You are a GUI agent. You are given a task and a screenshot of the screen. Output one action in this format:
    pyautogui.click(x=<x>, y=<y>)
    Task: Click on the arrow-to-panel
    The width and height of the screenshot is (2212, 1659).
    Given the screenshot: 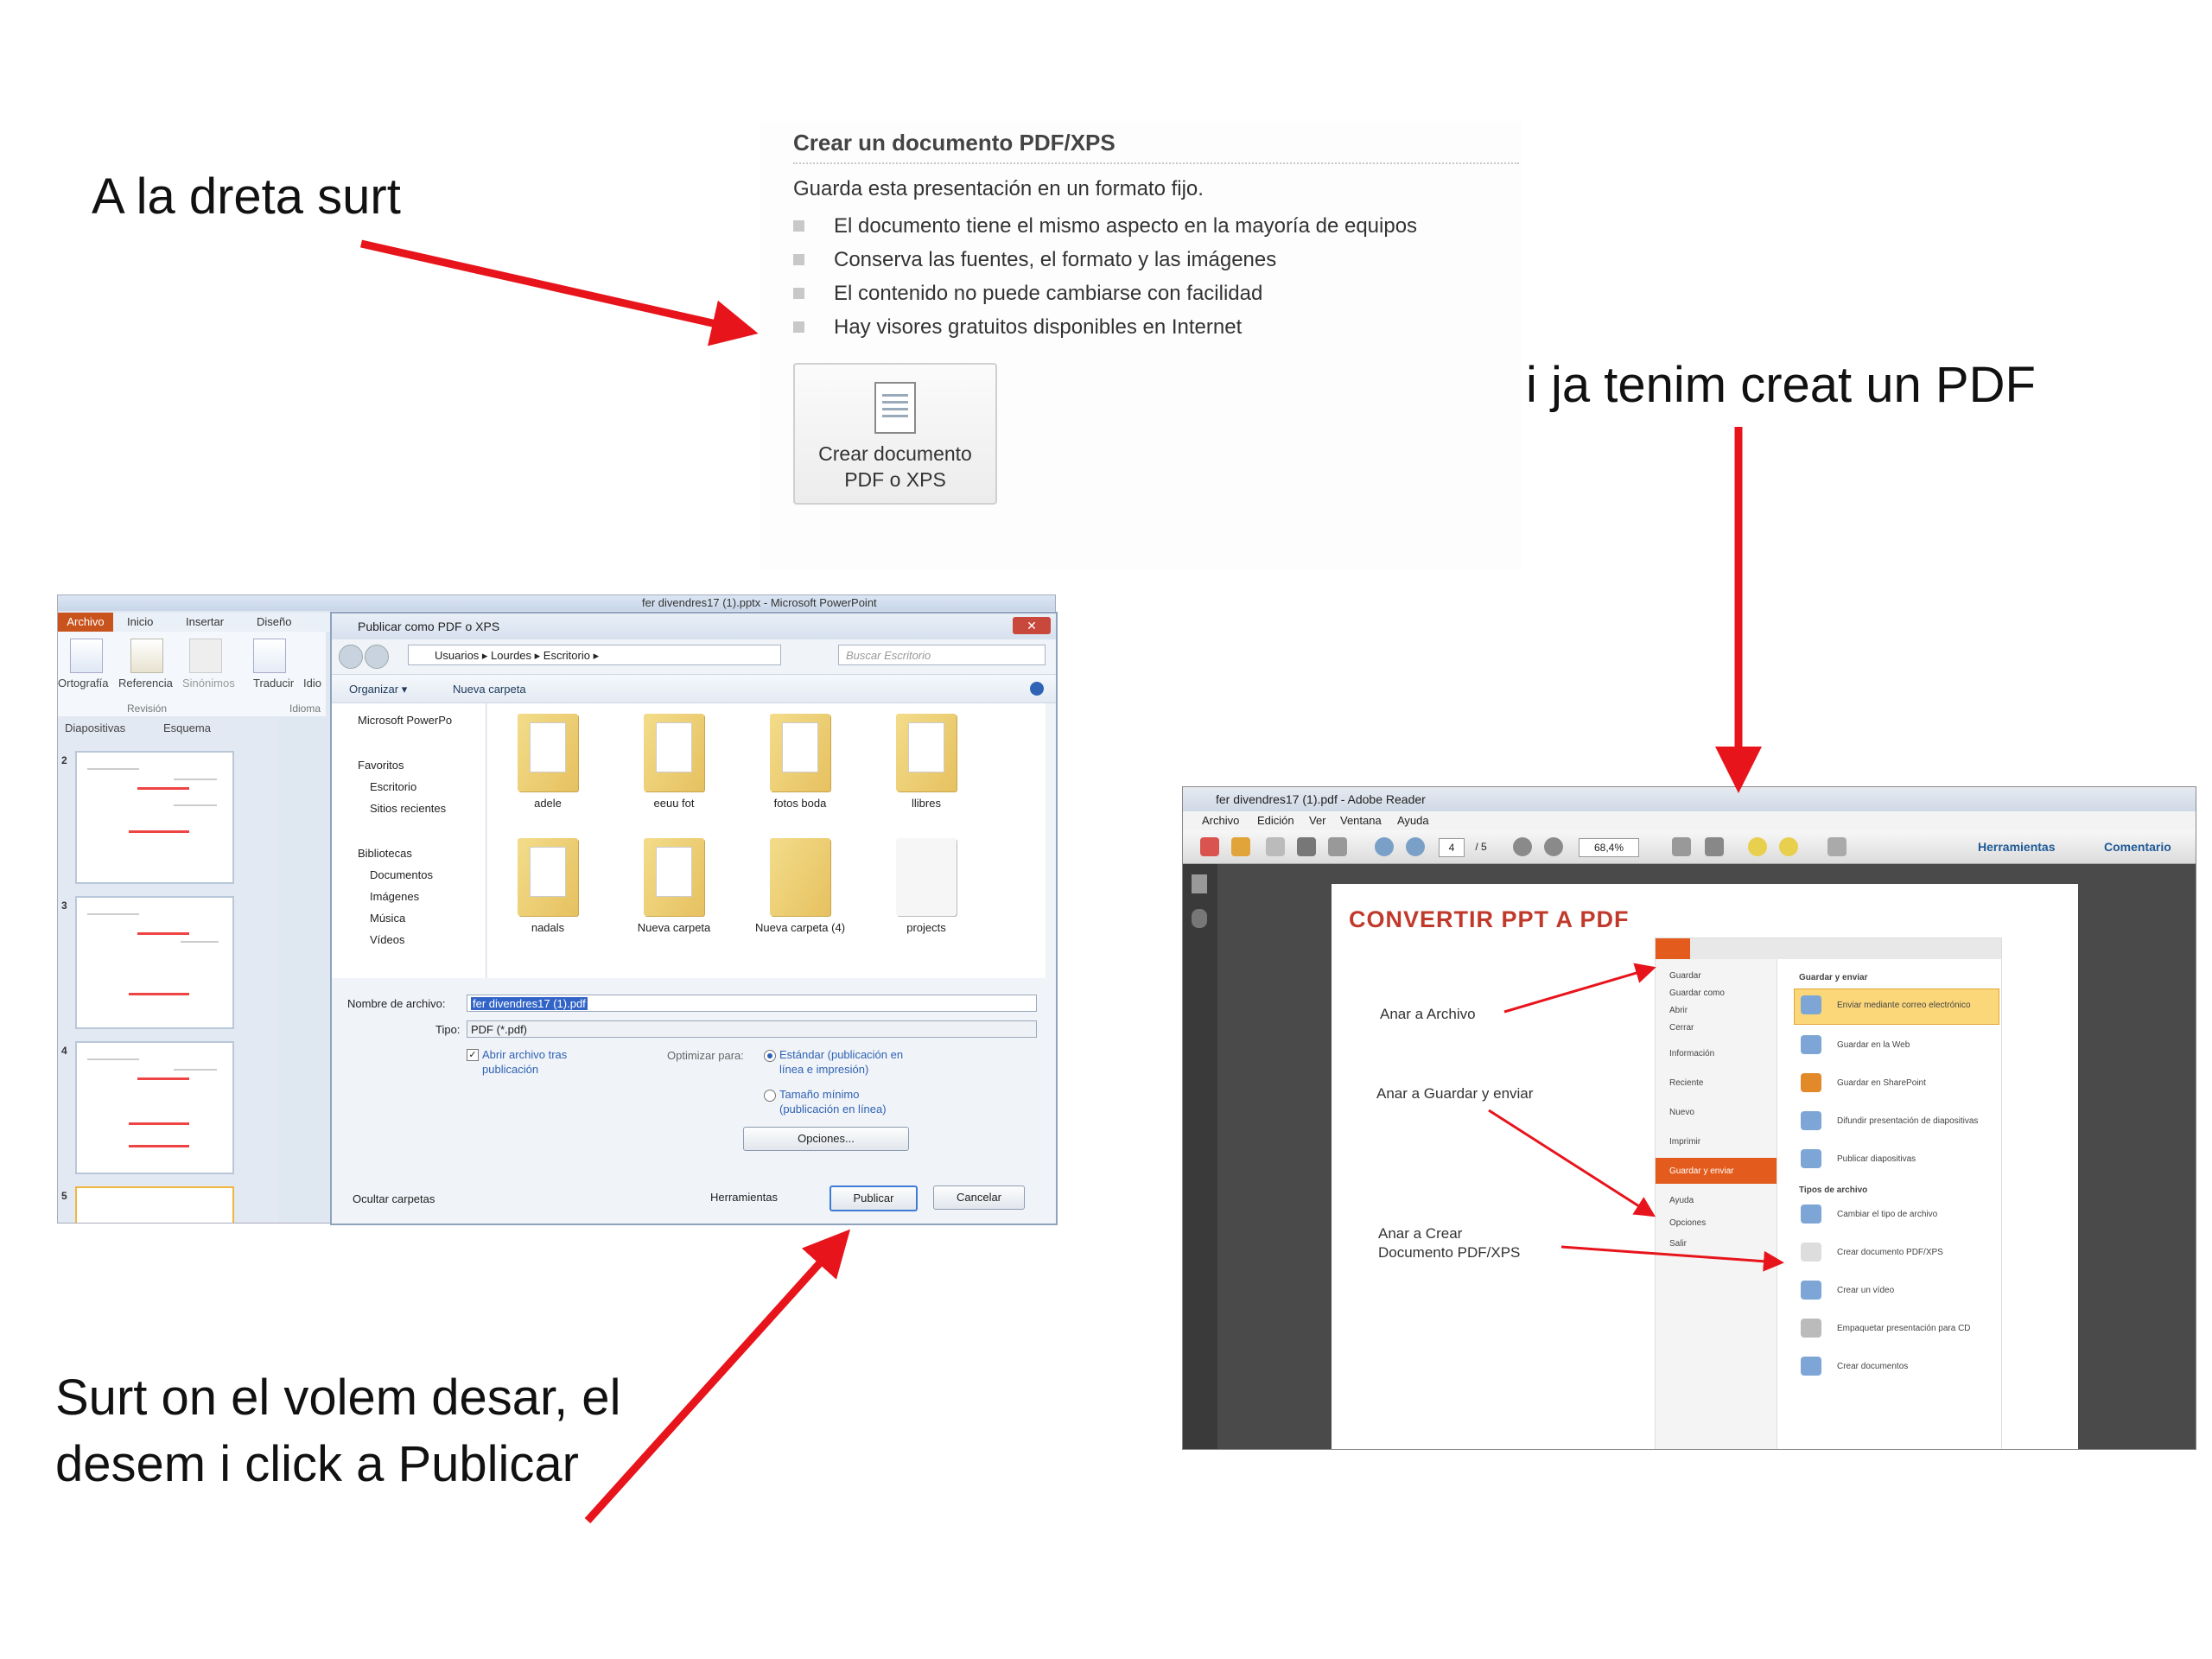 What is the action you would take?
    pyautogui.click(x=559, y=292)
    